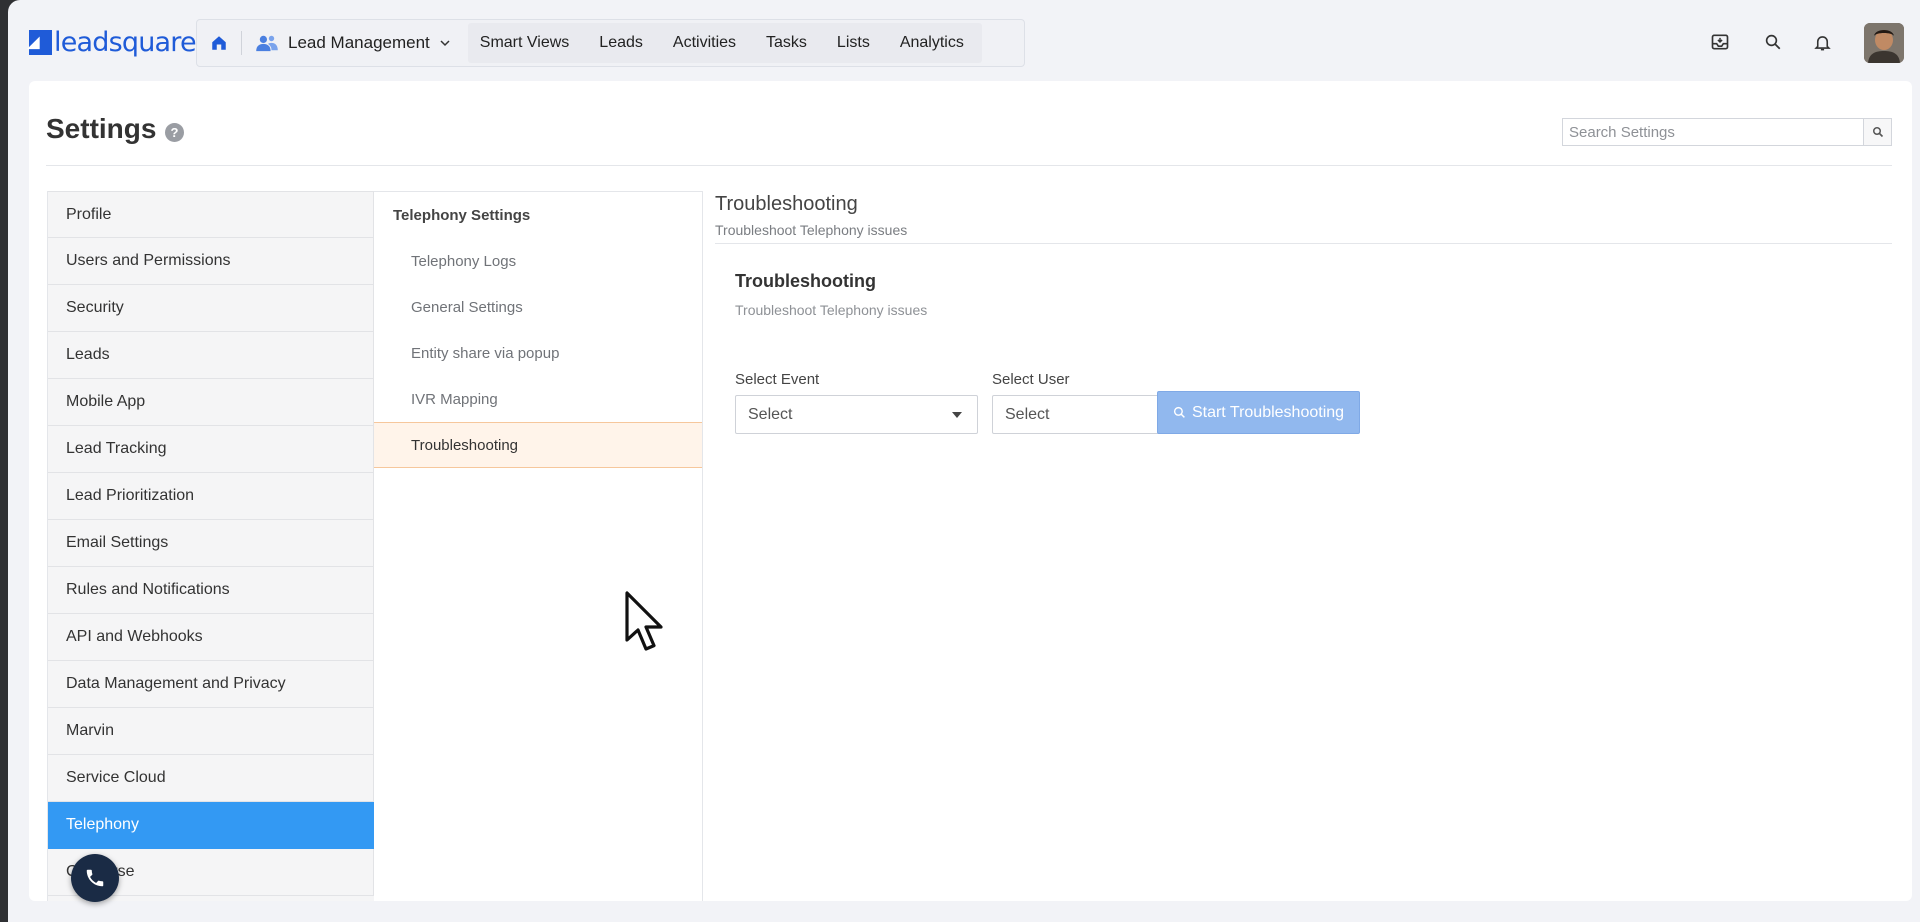 This screenshot has width=1920, height=922. I want to click on logo-mark-icon, so click(40, 42).